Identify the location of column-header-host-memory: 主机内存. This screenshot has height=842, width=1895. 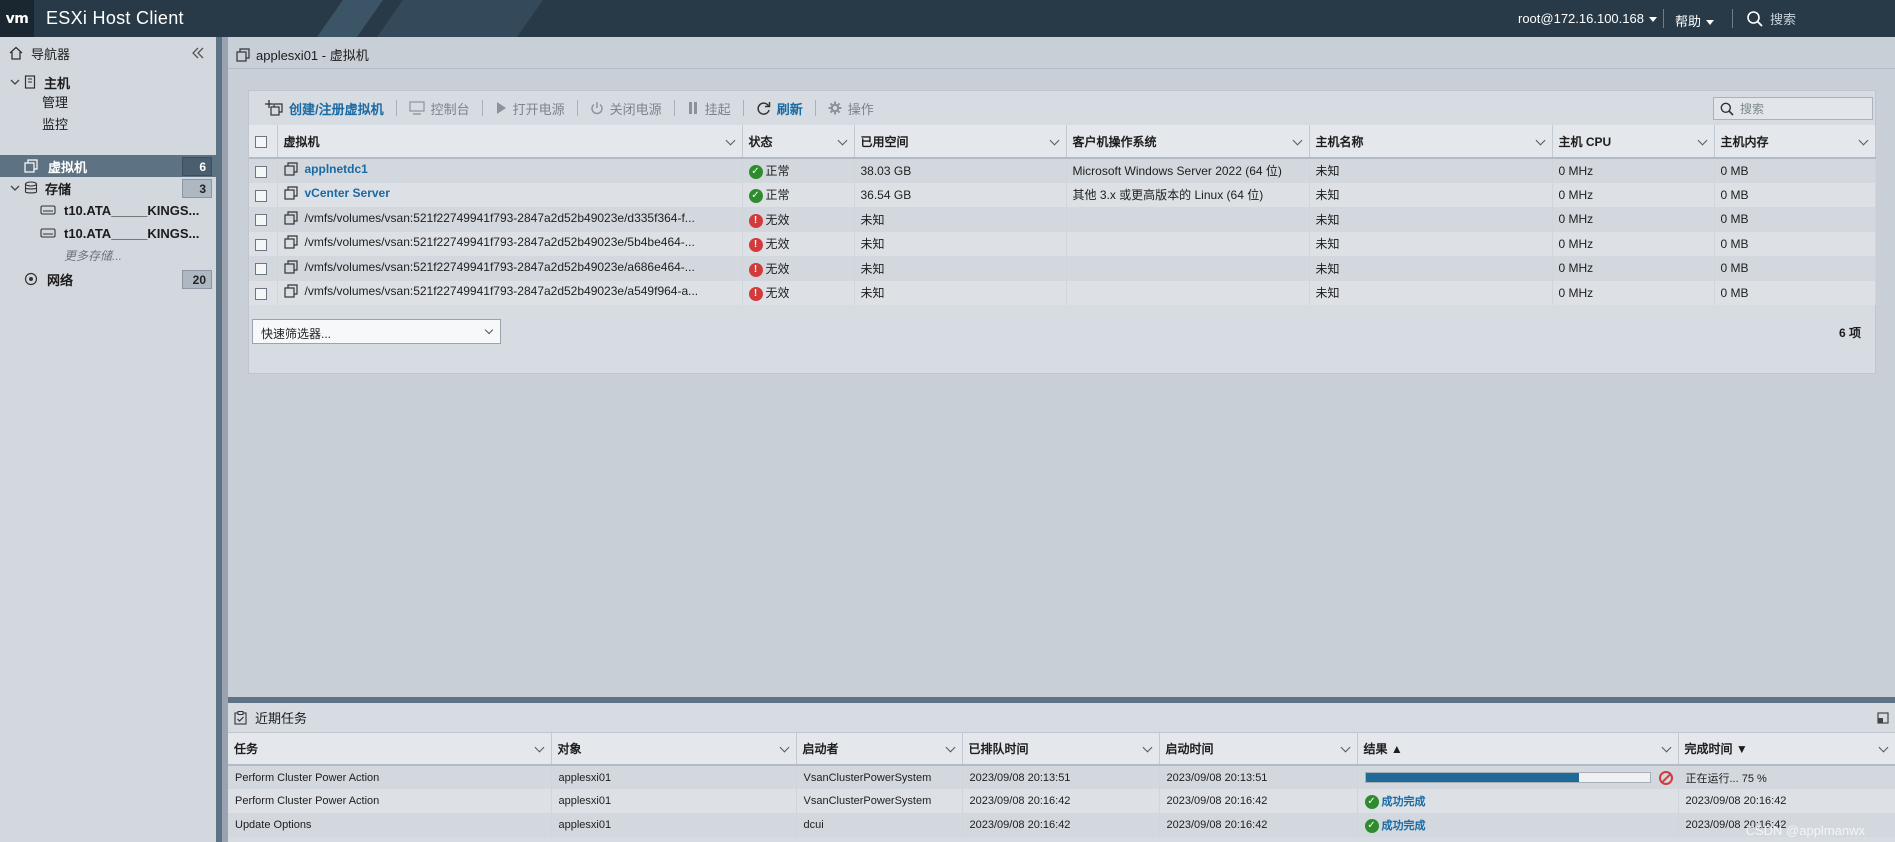
(1795, 142).